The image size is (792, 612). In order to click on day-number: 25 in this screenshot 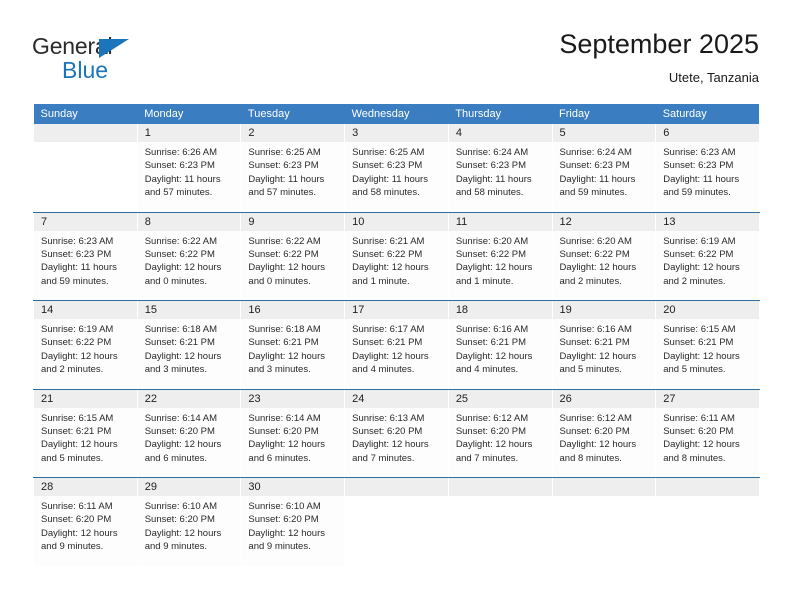, I will do `click(500, 398)`.